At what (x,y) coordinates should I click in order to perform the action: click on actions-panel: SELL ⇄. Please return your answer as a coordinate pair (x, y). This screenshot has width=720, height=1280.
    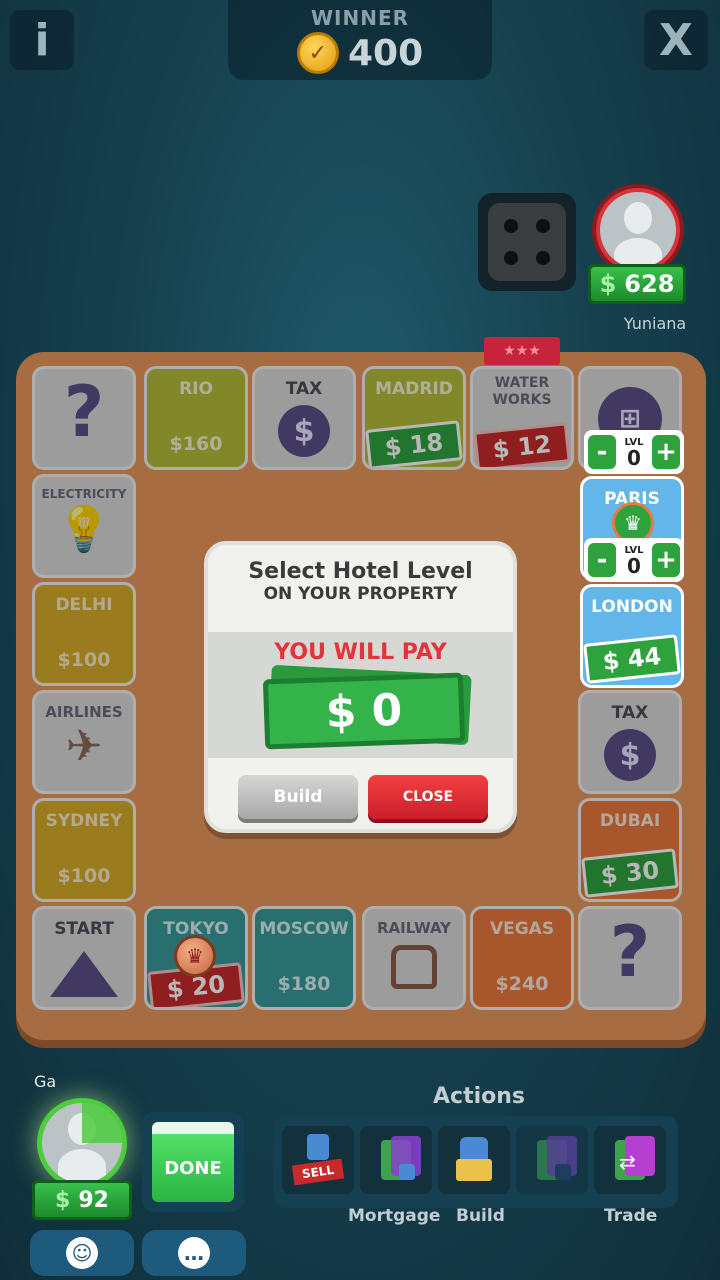
    Looking at the image, I should click on (476, 1162).